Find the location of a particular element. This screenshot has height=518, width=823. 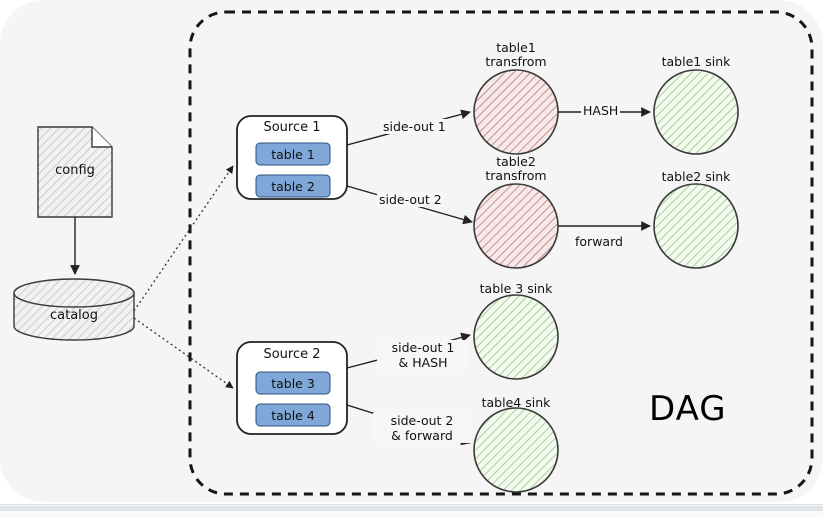

source2-label: Source 2 is located at coordinates (292, 354).